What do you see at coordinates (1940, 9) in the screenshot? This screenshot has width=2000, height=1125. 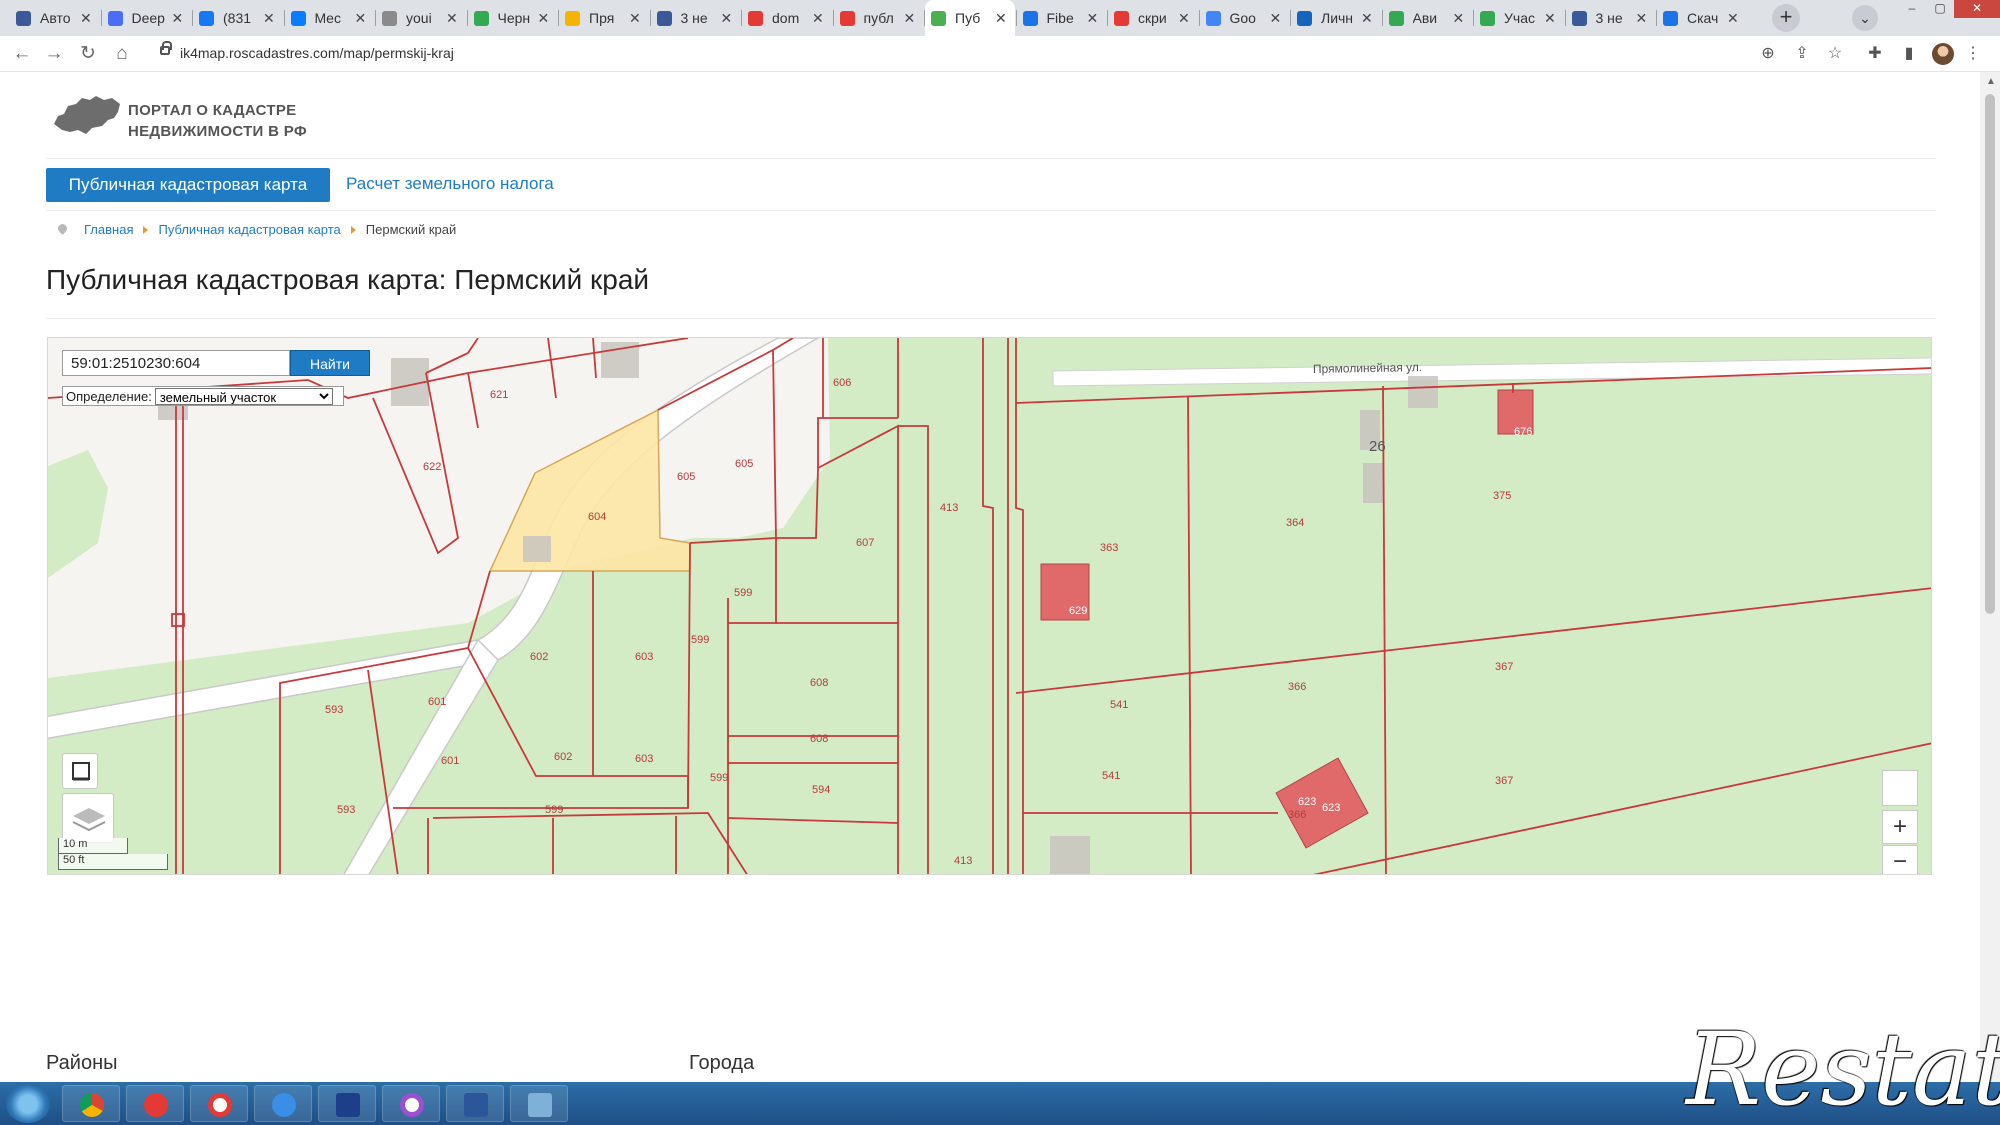 I see `maximize-button: ▢` at bounding box center [1940, 9].